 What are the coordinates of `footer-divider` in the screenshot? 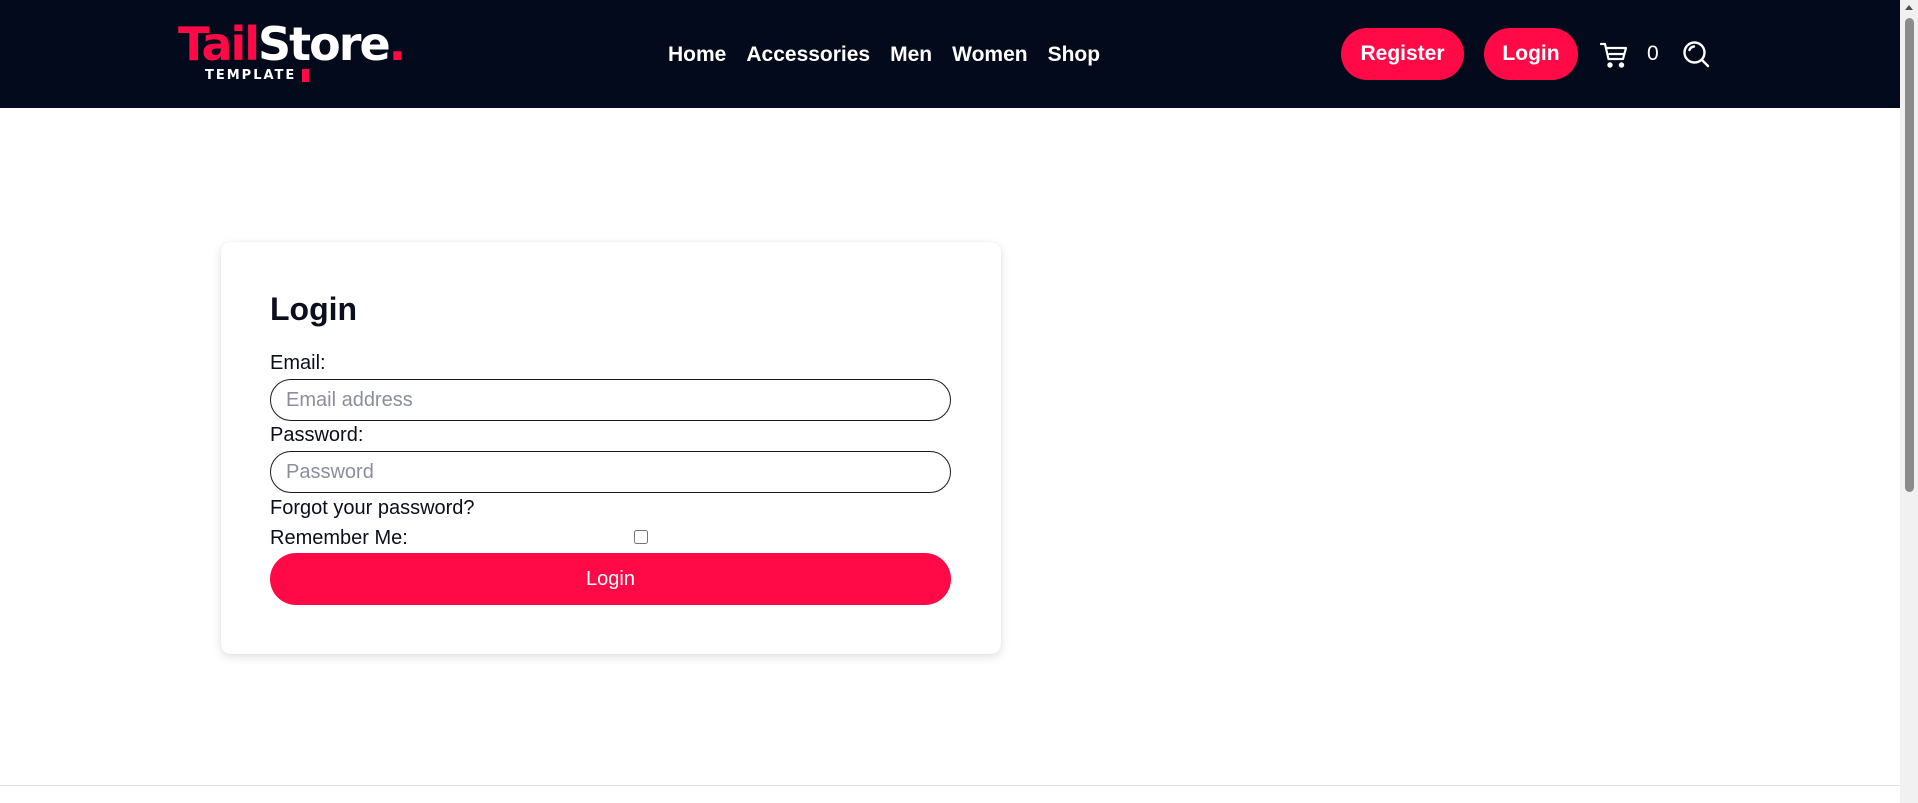 It's located at (950, 785).